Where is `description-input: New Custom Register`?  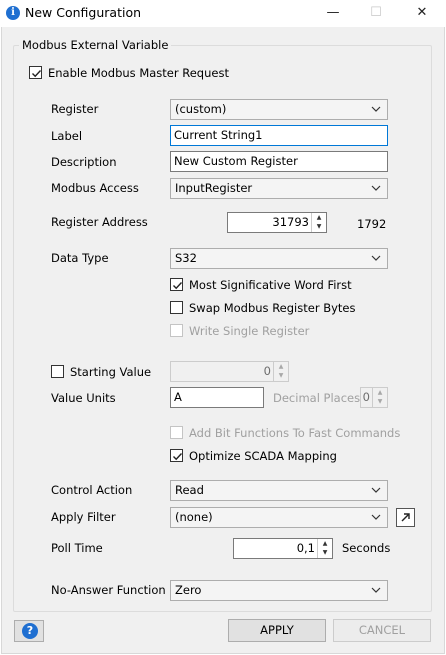
description-input: New Custom Register is located at coordinates (279, 161).